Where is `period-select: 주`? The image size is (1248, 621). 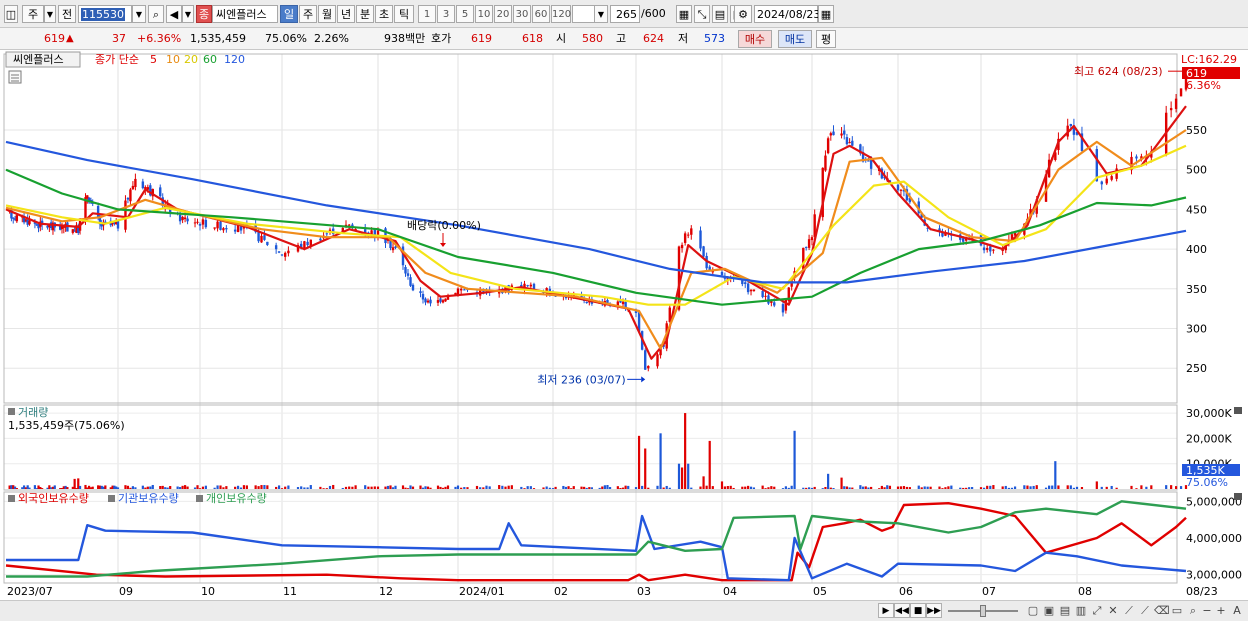
period-select: 주 is located at coordinates (33, 14).